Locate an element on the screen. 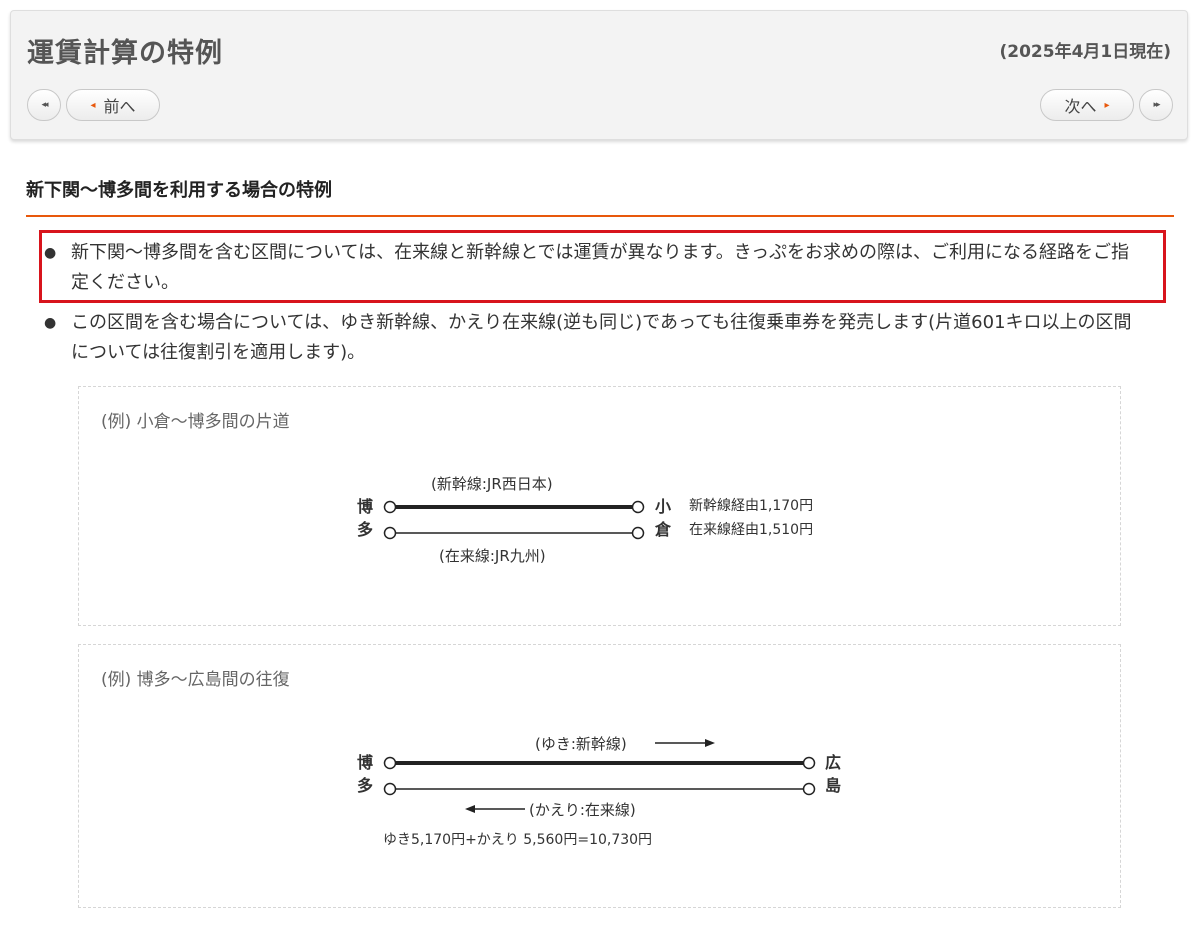 This screenshot has height=926, width=1200. shinkansen-label: (新幹線:JR西日本) is located at coordinates (492, 484).